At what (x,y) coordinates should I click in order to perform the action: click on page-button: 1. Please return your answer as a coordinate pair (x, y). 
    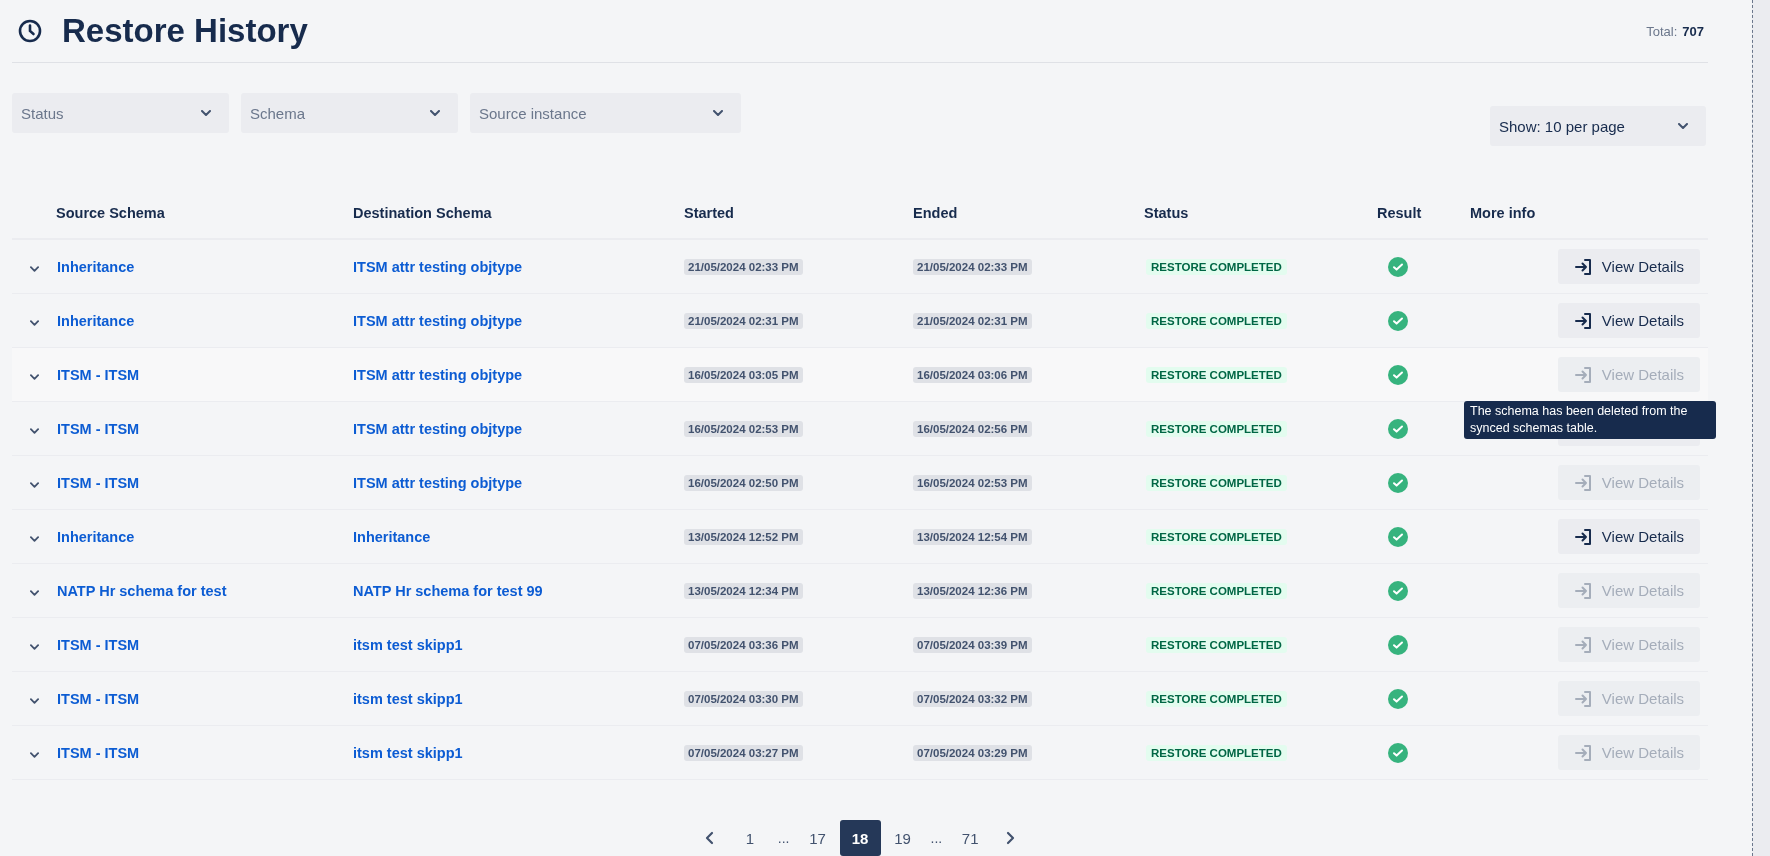
    Looking at the image, I should click on (749, 838).